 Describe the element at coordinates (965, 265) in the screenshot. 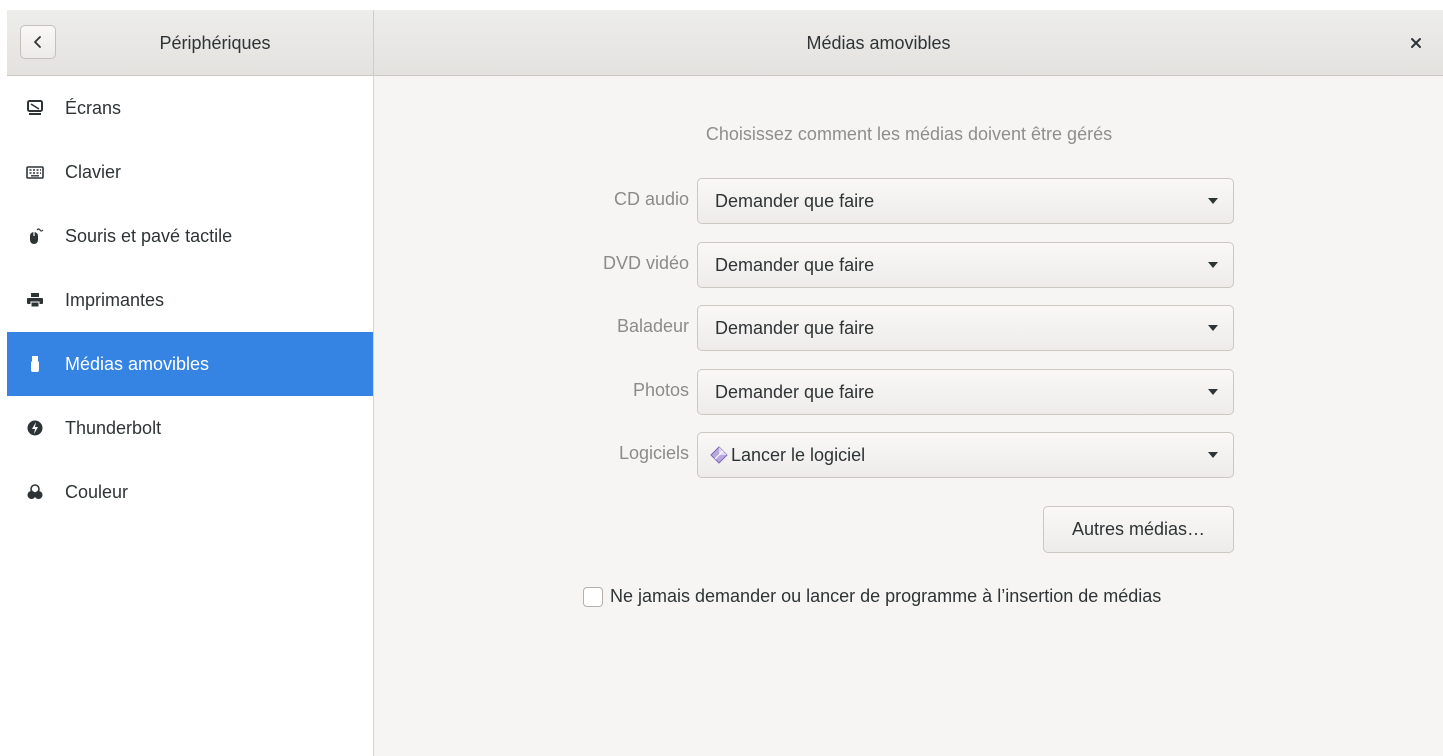

I see `dvd-video-combo: Demander que faire` at that location.